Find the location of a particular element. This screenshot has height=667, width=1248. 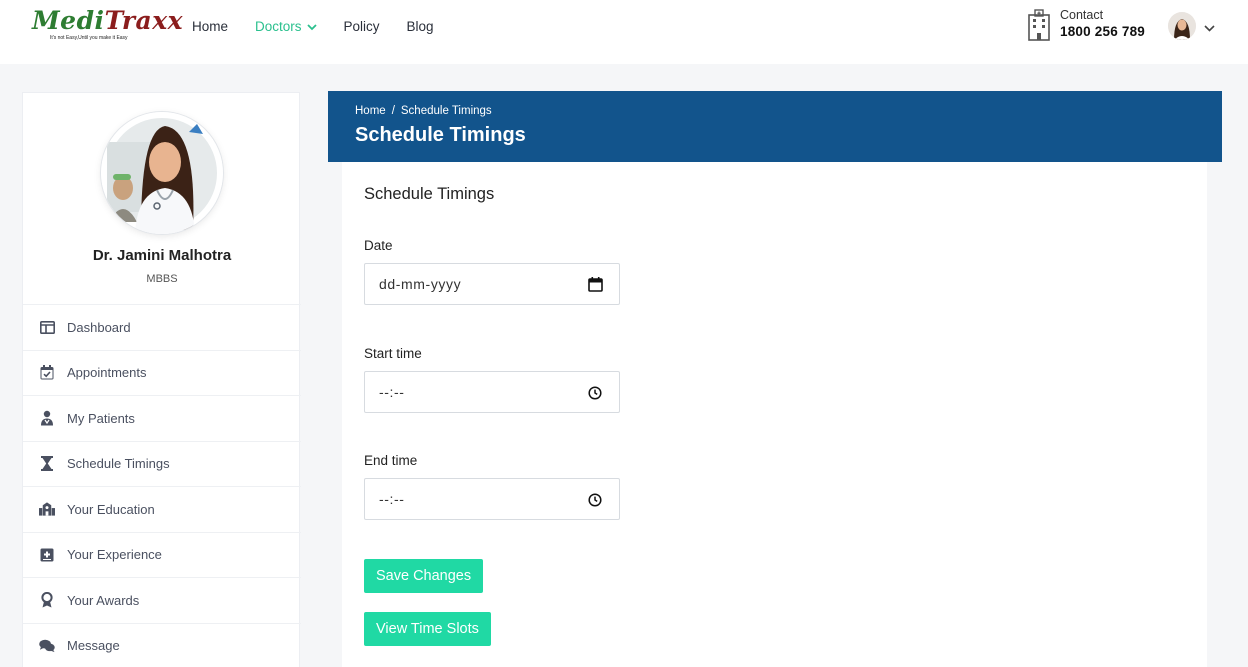

nav-doctors: Doctors is located at coordinates (286, 26).